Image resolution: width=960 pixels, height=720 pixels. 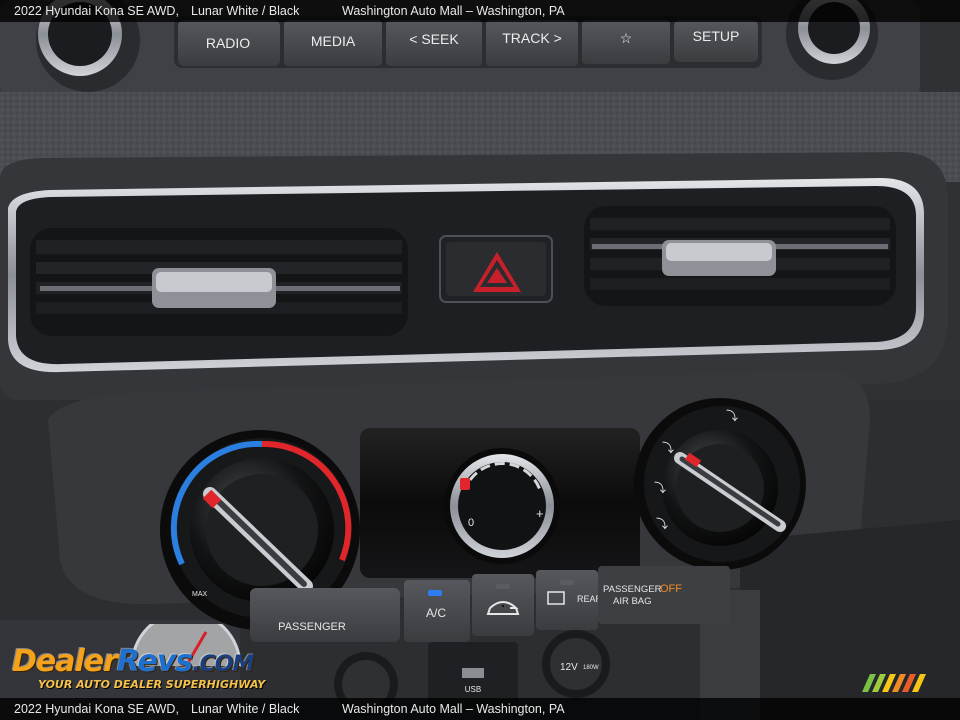 I want to click on media-button-label: MEDIA, so click(x=333, y=41).